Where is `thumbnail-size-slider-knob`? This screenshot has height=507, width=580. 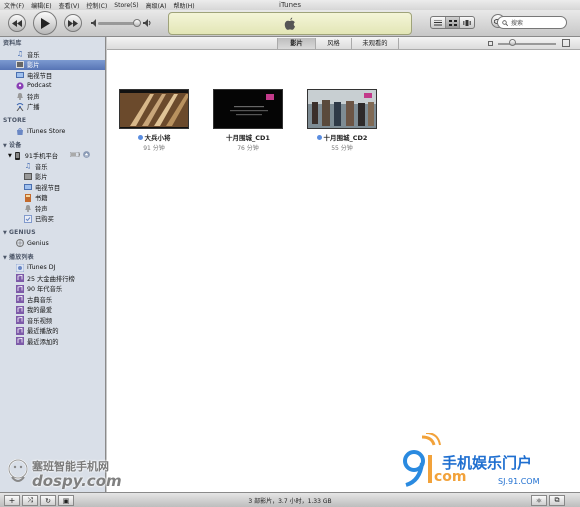
thumbnail-size-slider-knob is located at coordinates (512, 42).